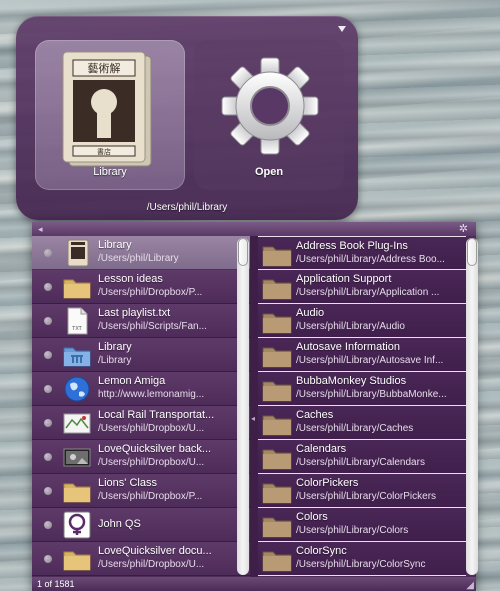  I want to click on svg-text: 藝術解, so click(104, 68).